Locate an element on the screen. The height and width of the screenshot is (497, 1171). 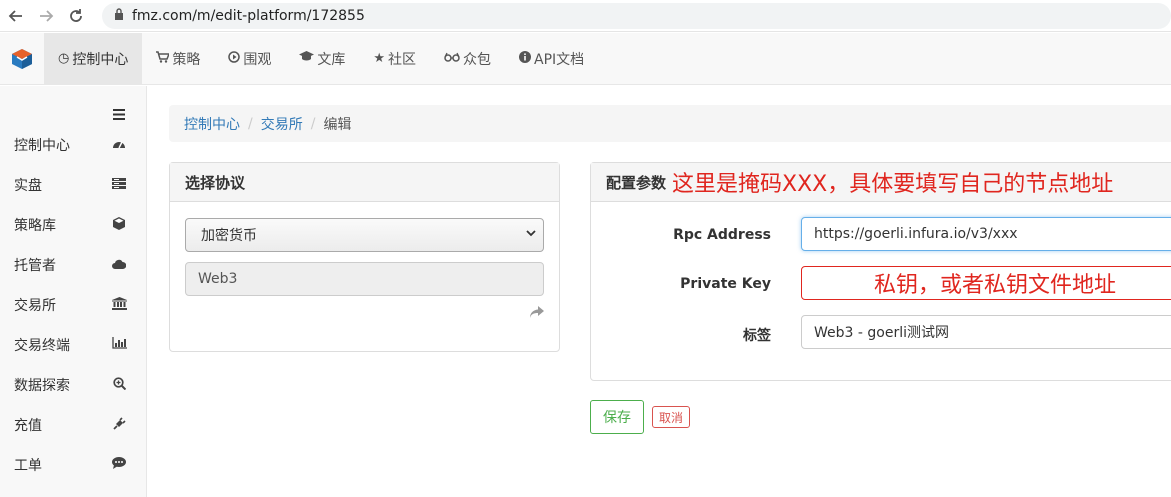
topnav-label: 文库 is located at coordinates (331, 59).